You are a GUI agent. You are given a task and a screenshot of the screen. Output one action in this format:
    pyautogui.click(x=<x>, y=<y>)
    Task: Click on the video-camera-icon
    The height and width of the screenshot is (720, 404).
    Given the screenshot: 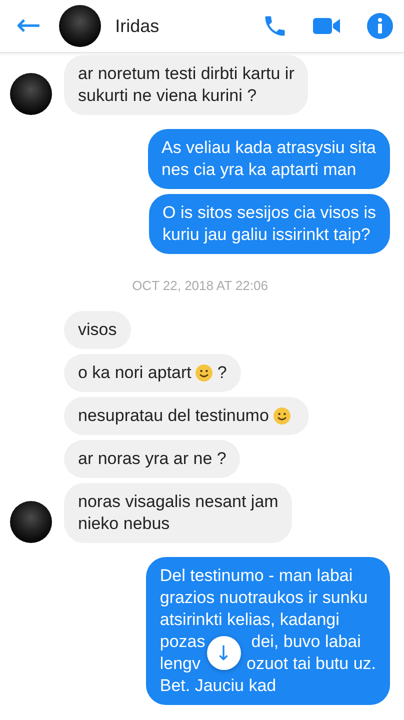 What is the action you would take?
    pyautogui.click(x=327, y=26)
    